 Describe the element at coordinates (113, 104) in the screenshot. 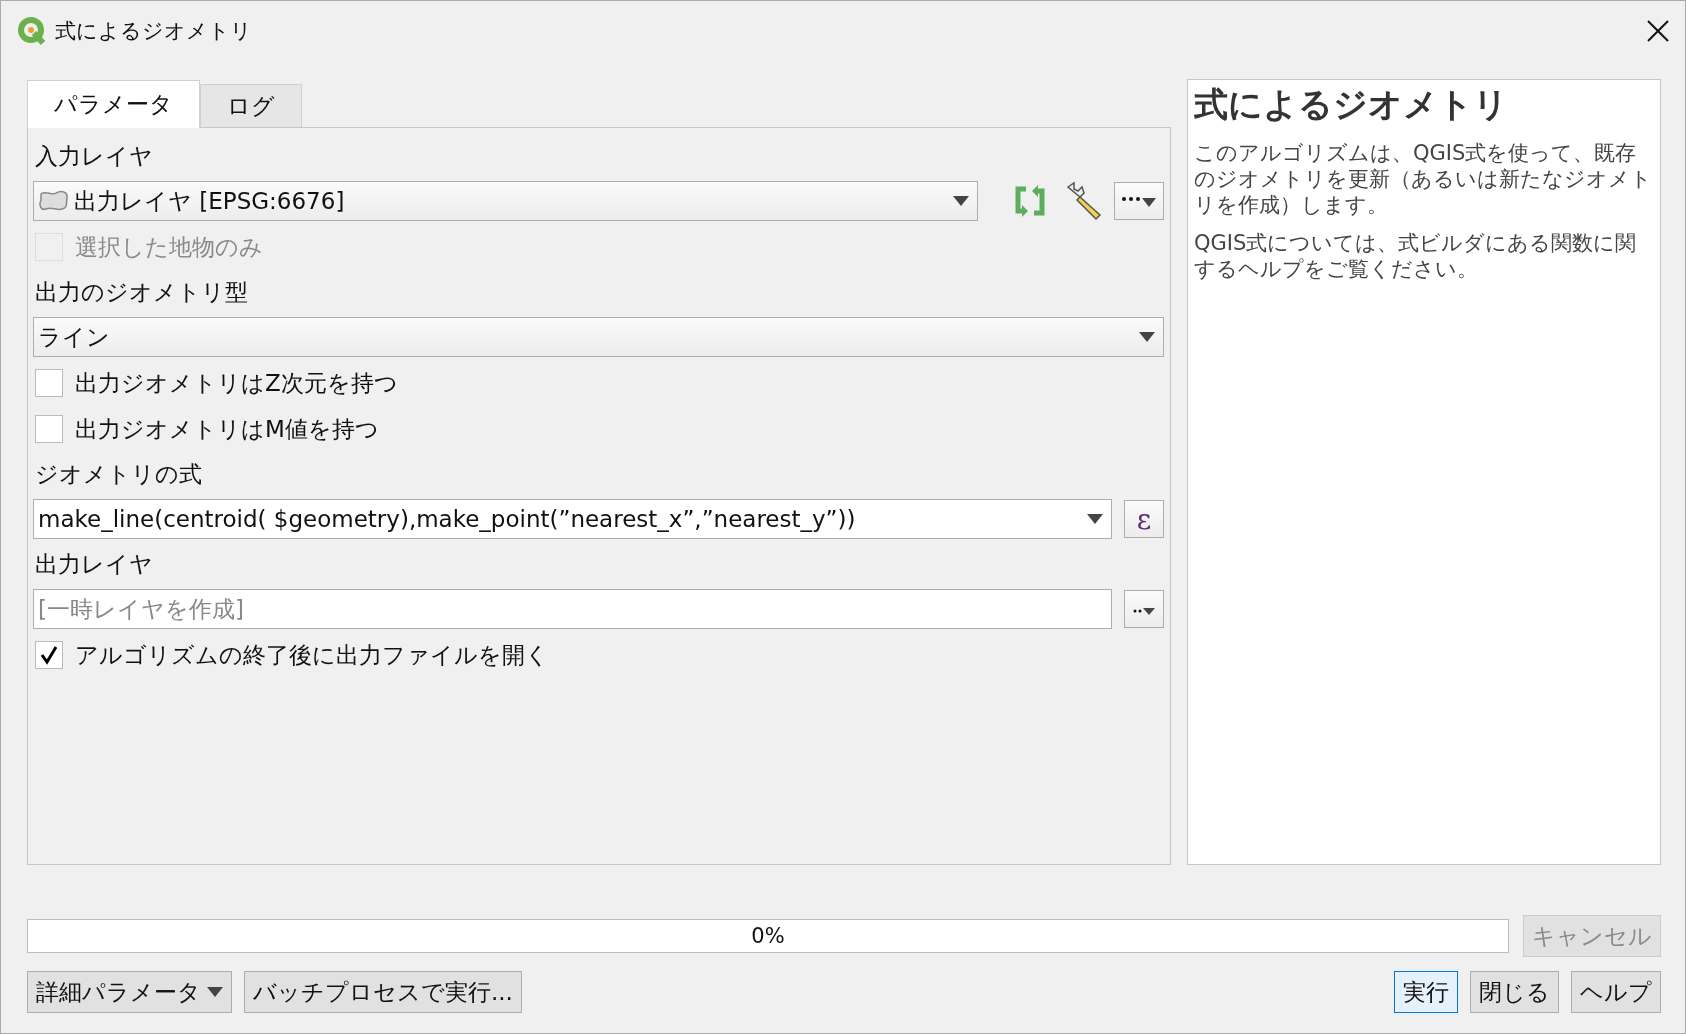

I see `tab: パラメータ` at that location.